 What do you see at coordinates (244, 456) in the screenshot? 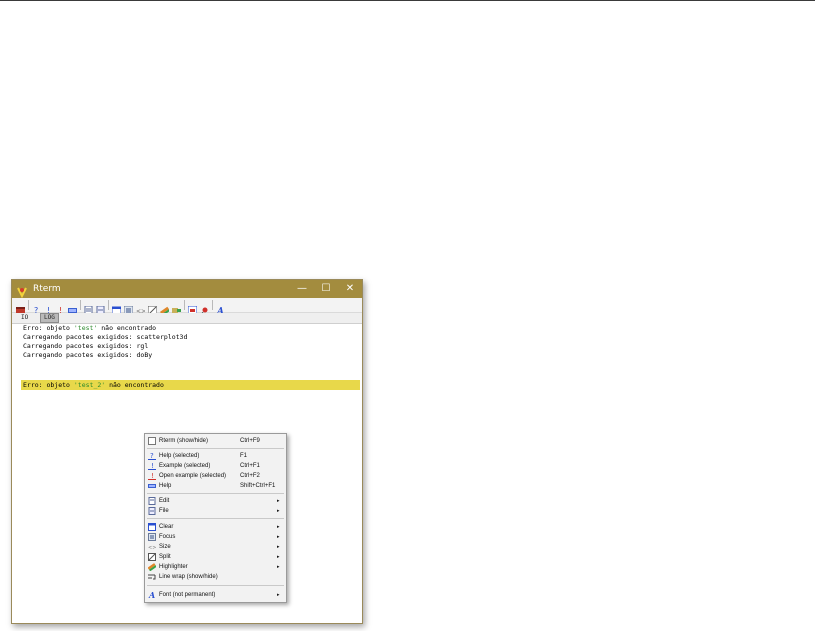
I see `menu-item-shortcut: F1` at bounding box center [244, 456].